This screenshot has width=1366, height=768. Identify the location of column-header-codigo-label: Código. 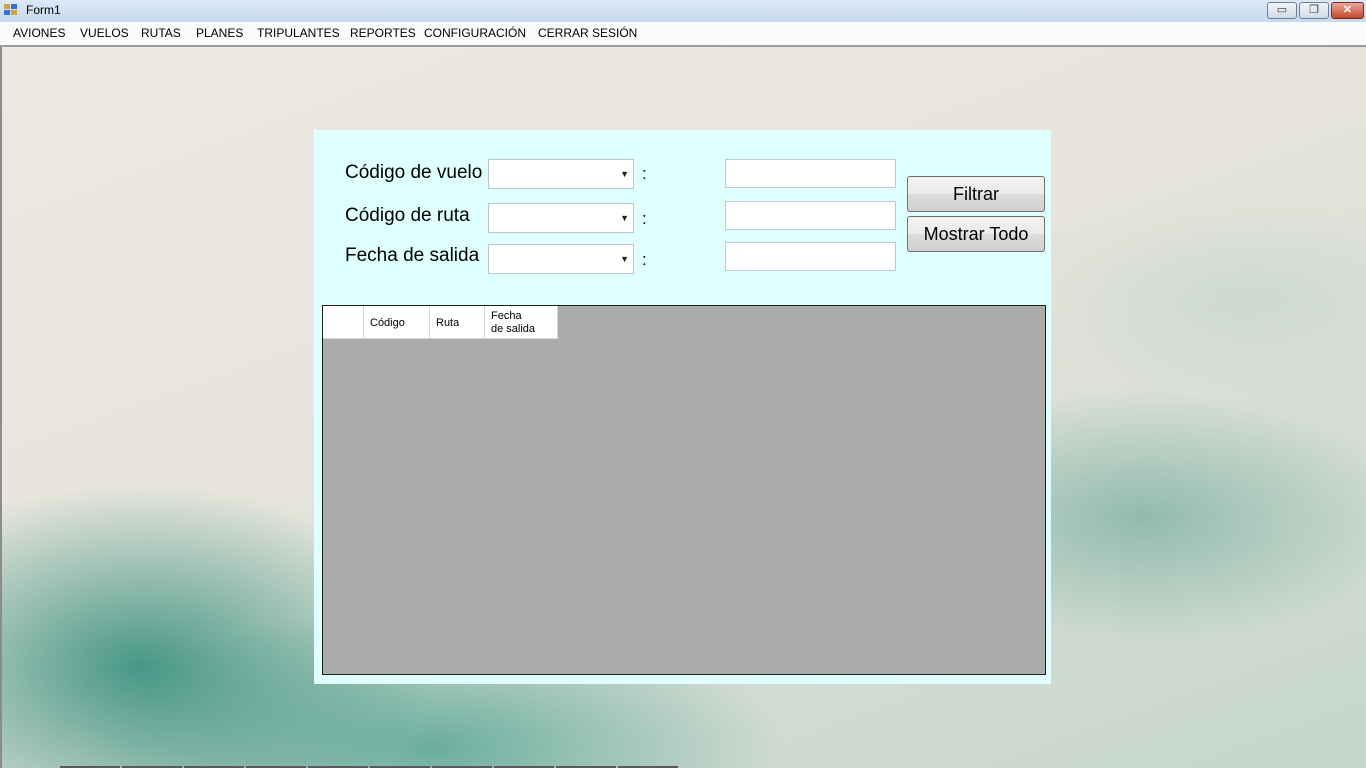
(387, 323).